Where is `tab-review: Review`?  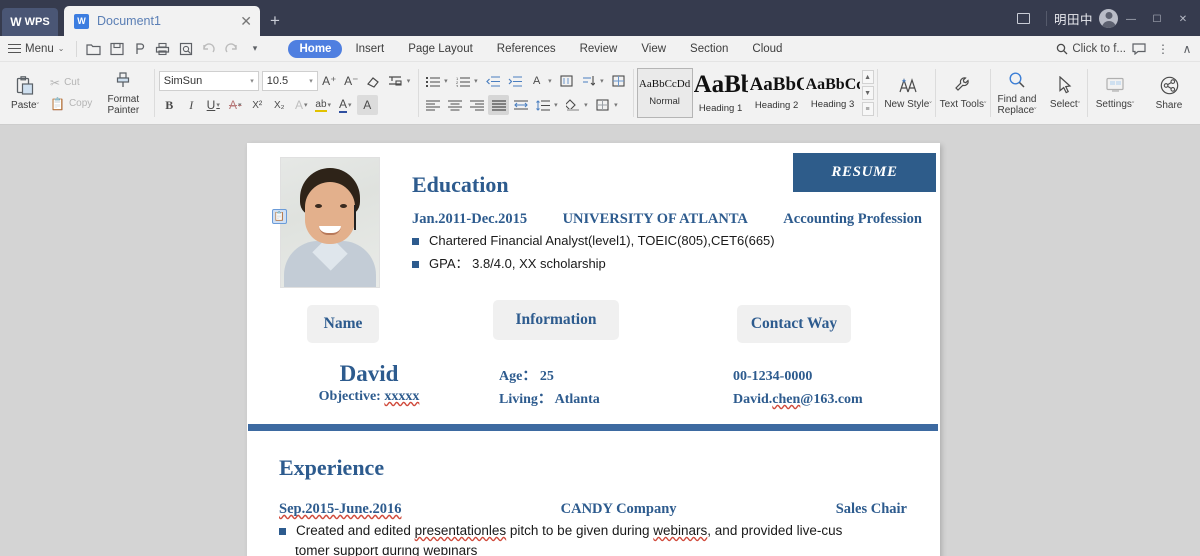 tab-review: Review is located at coordinates (599, 49).